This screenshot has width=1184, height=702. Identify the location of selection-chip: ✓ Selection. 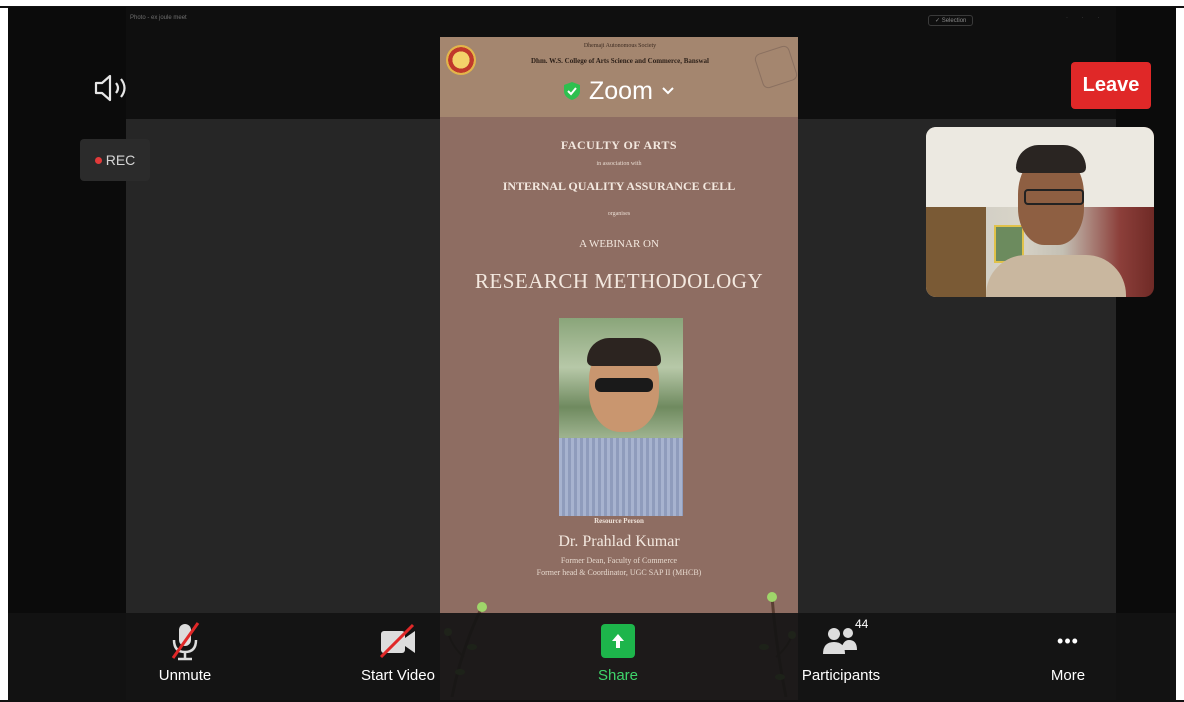
(951, 20).